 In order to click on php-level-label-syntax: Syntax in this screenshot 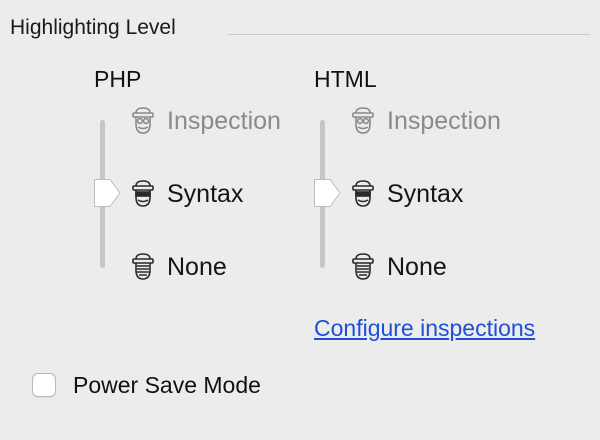, I will do `click(205, 193)`.